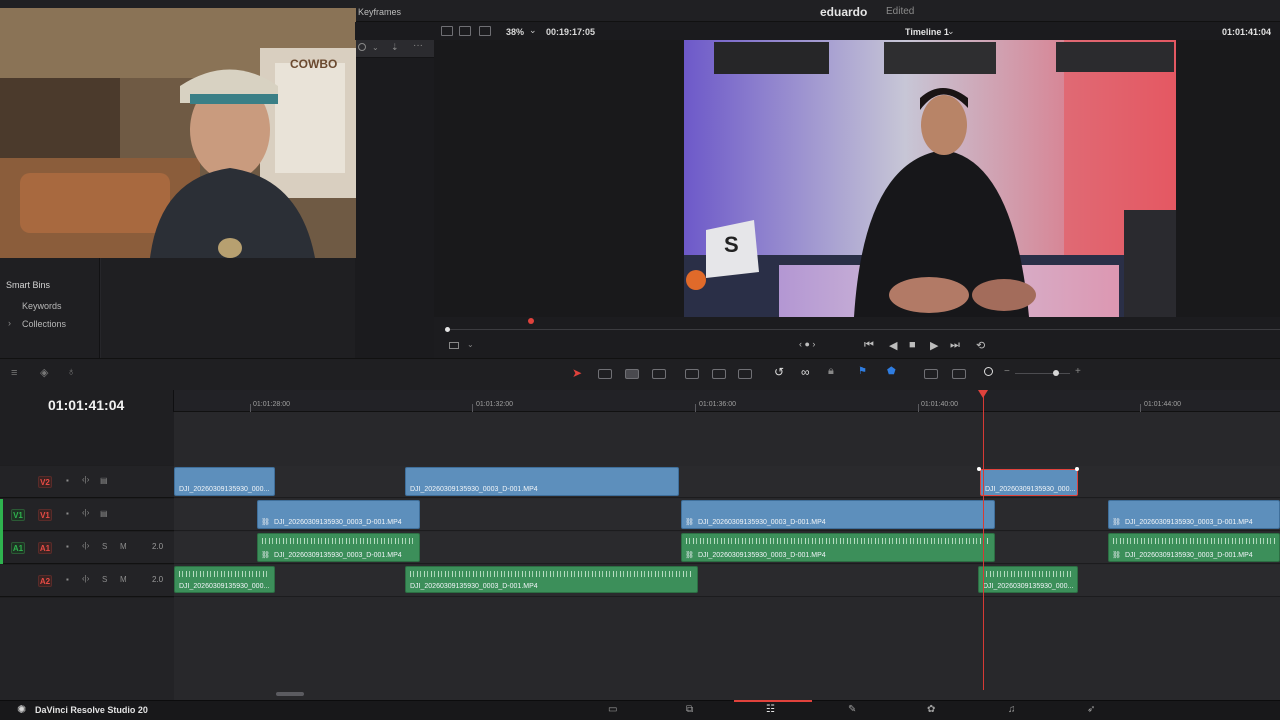 Image resolution: width=1280 pixels, height=720 pixels. Describe the element at coordinates (927, 32) in the screenshot. I see `timeline-selector: Timeline 1` at that location.